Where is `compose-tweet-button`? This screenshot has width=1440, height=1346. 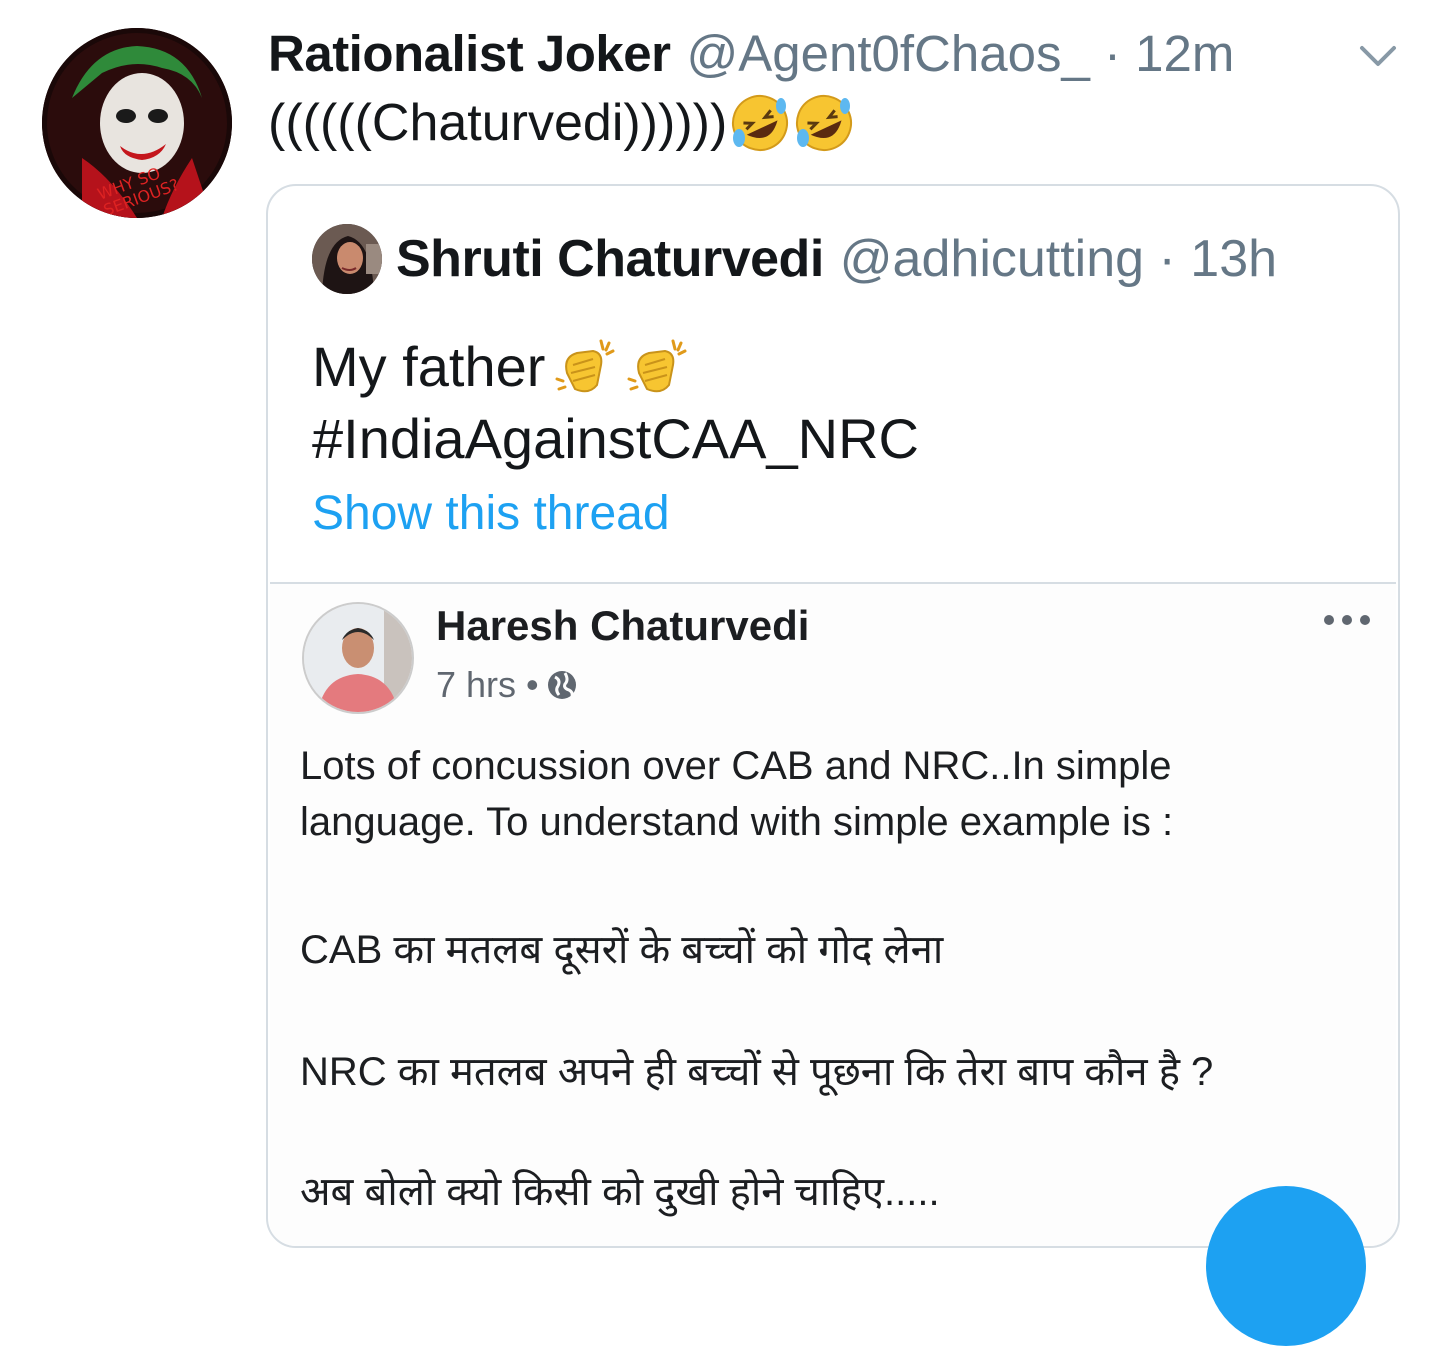 compose-tweet-button is located at coordinates (1286, 1266).